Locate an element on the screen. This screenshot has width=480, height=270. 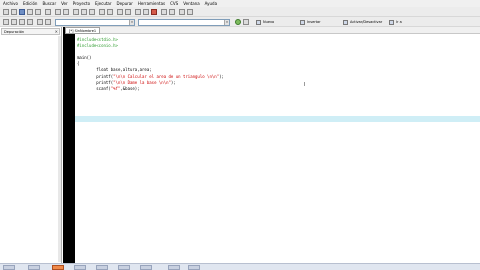
editor-gutter is located at coordinates (69, 145).